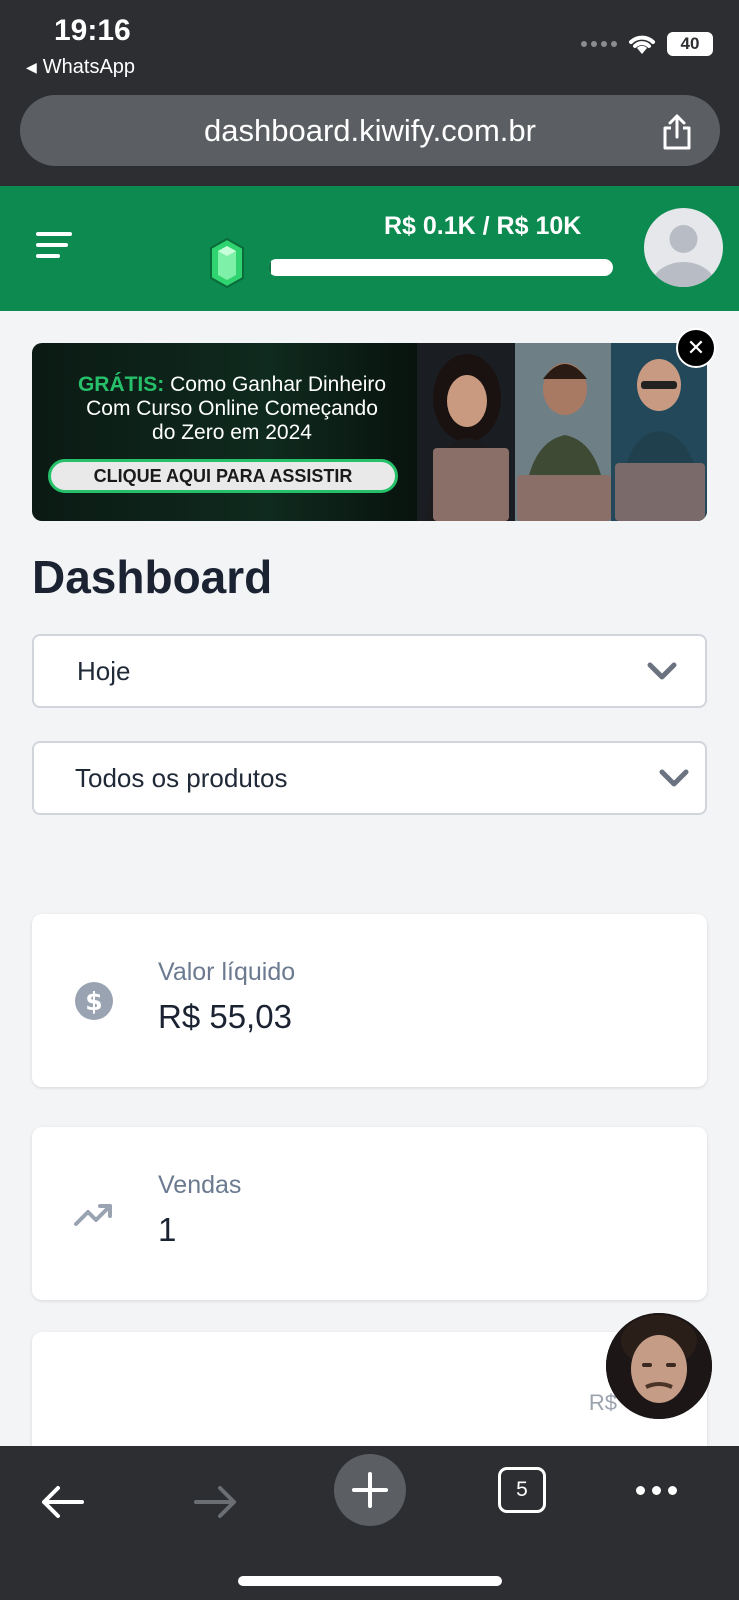 This screenshot has width=739, height=1600. What do you see at coordinates (181, 777) in the screenshot?
I see `product-select-value: Todos os produtos` at bounding box center [181, 777].